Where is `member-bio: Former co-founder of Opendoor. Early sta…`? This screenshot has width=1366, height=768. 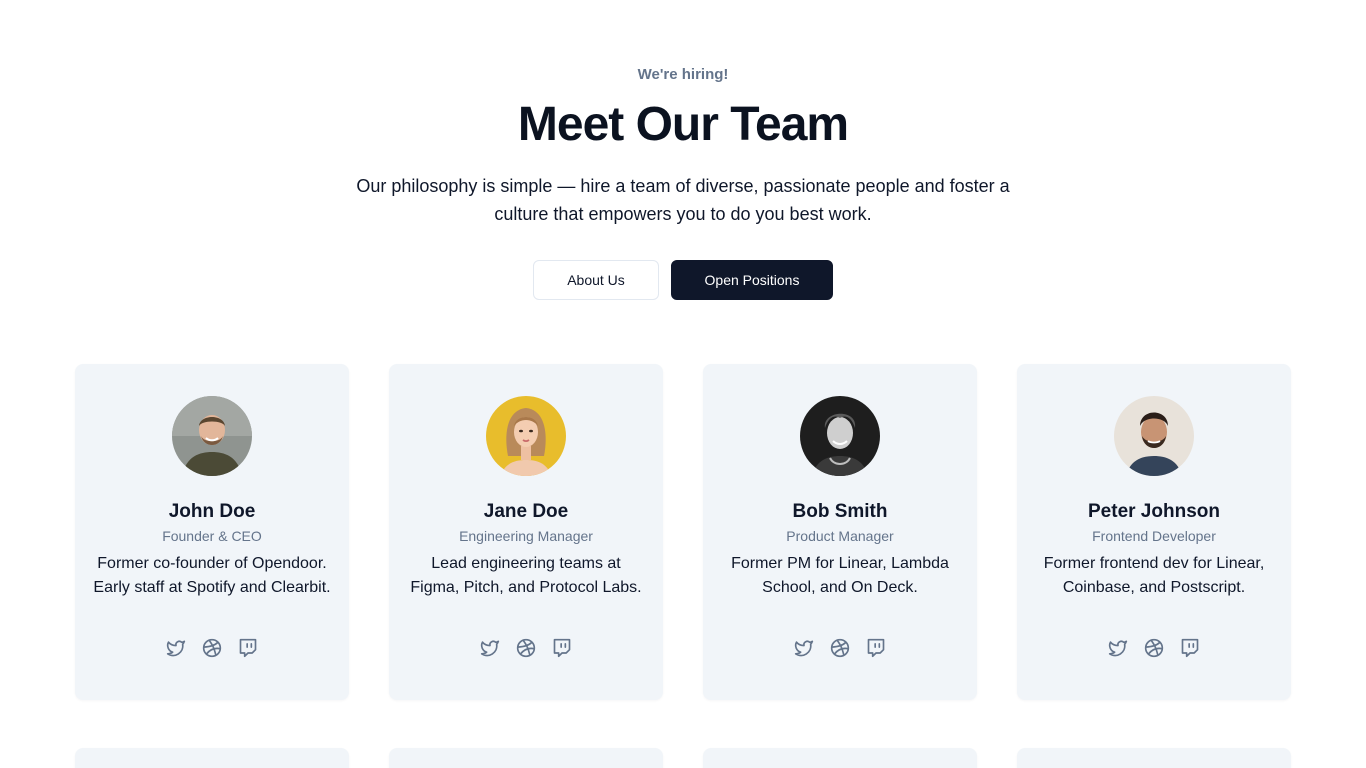
member-bio: Former co-founder of Opendoor. Early sta… is located at coordinates (212, 575).